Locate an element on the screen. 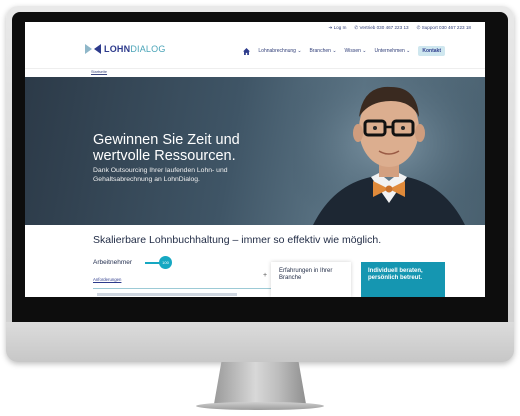 This screenshot has width=520, height=416. logo-mark-icon is located at coordinates (93, 49).